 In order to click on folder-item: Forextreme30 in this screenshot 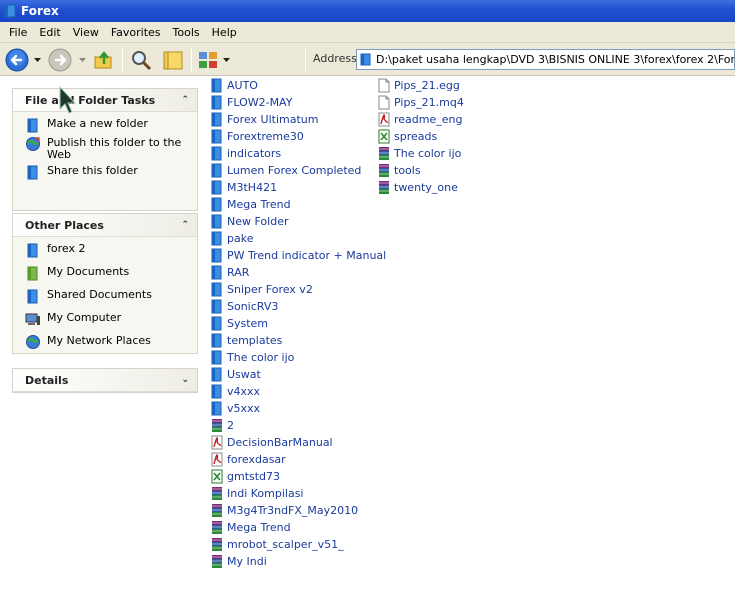, I will do `click(257, 136)`.